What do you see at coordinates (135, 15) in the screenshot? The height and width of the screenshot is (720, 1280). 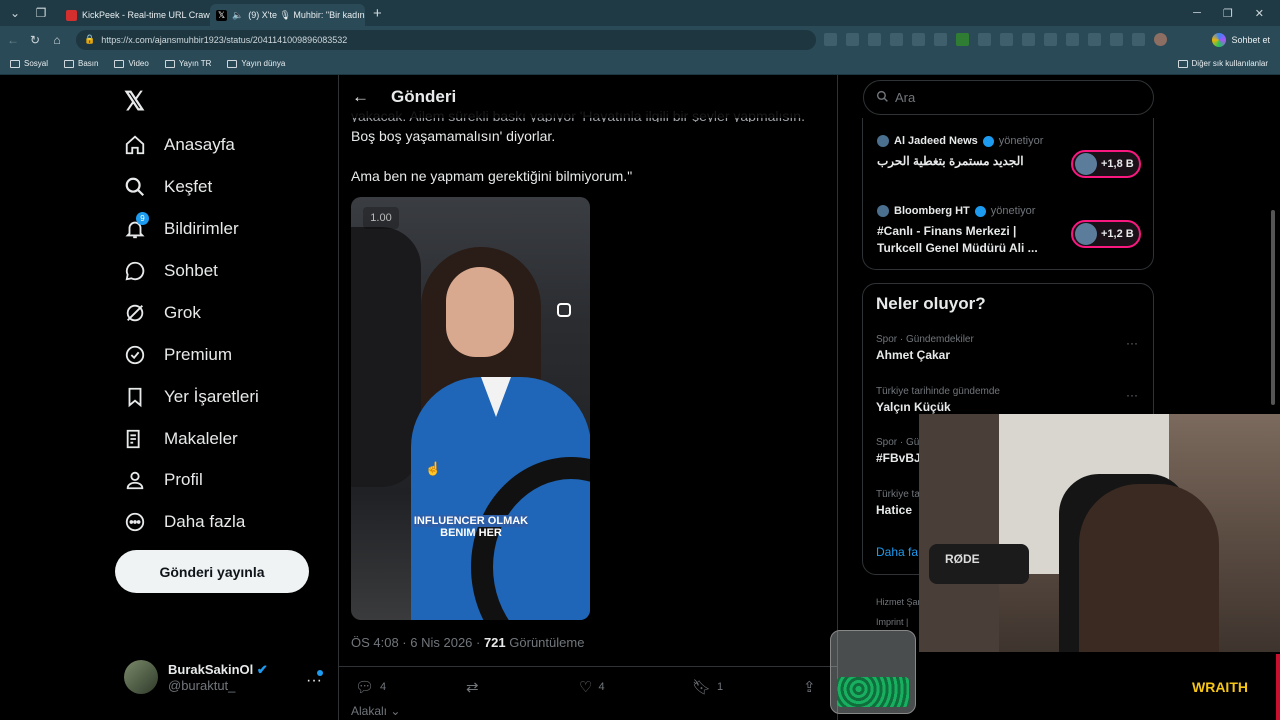 I see `browser-tab-kickpeek: KickPeek - Real-time URL Crawler ✕` at bounding box center [135, 15].